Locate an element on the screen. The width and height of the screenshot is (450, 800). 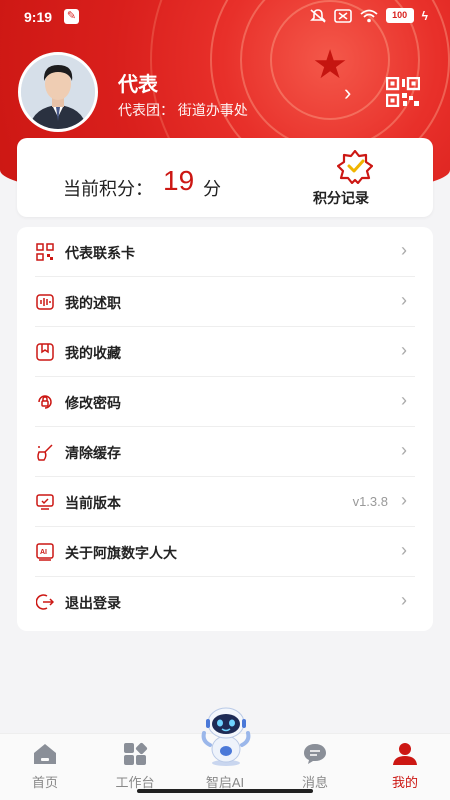
mute-bell-icon is located at coordinates (317, 15).